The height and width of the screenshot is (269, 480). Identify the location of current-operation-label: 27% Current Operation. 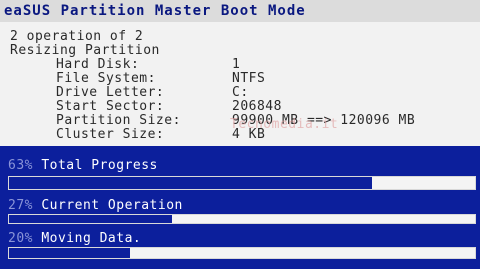
(95, 206).